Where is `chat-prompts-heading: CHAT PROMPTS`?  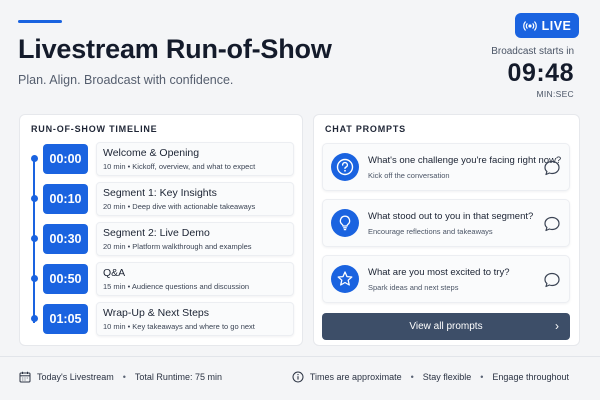
chat-prompts-heading: CHAT PROMPTS is located at coordinates (365, 129).